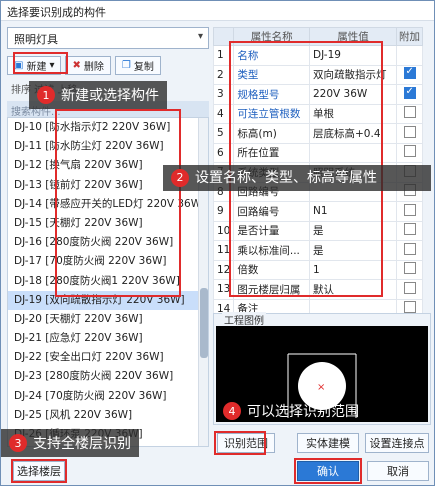 The image size is (435, 486). I want to click on extra-header: 附加, so click(409, 36).